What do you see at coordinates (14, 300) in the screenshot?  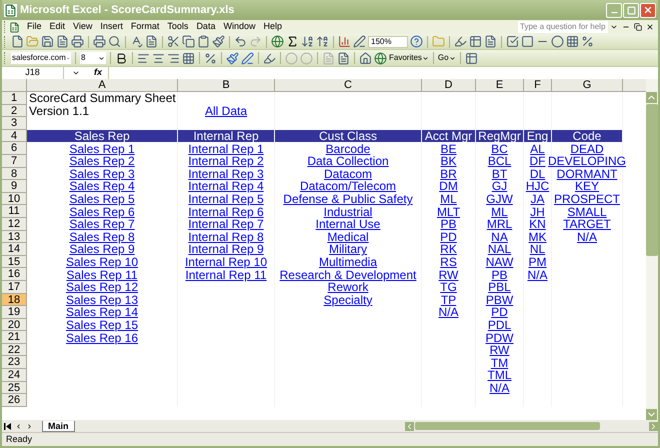 I see `row-header: 18` at bounding box center [14, 300].